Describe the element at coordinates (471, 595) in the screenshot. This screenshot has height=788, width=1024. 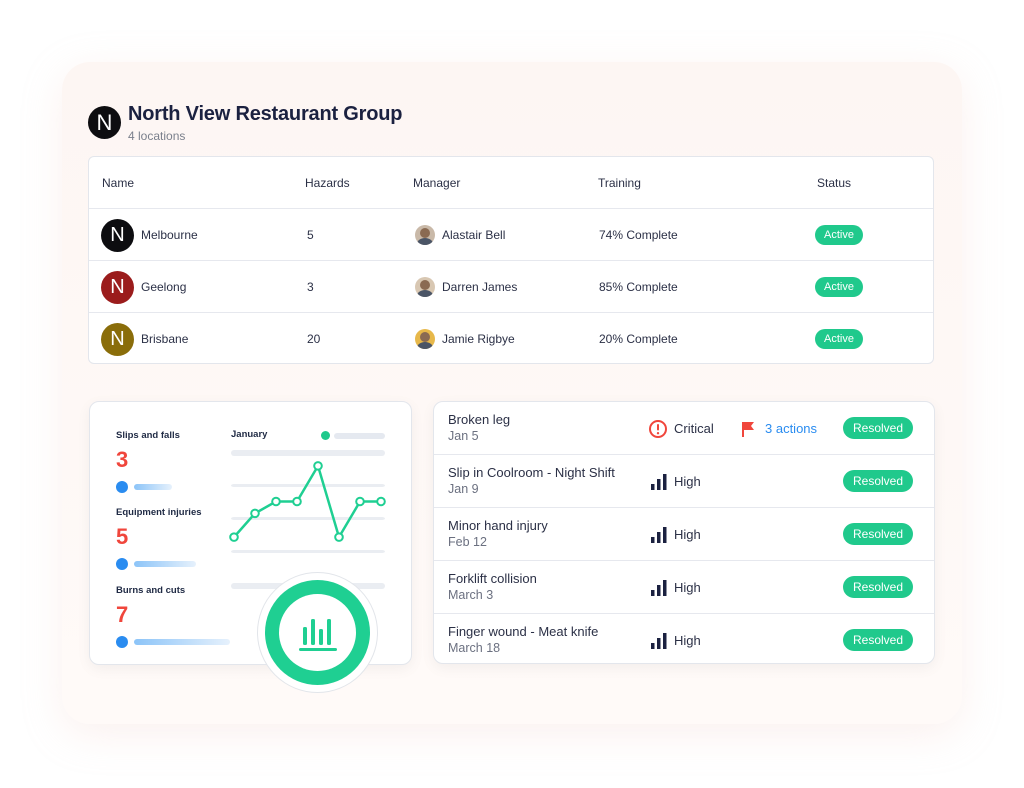
I see `incident-date: March 3` at that location.